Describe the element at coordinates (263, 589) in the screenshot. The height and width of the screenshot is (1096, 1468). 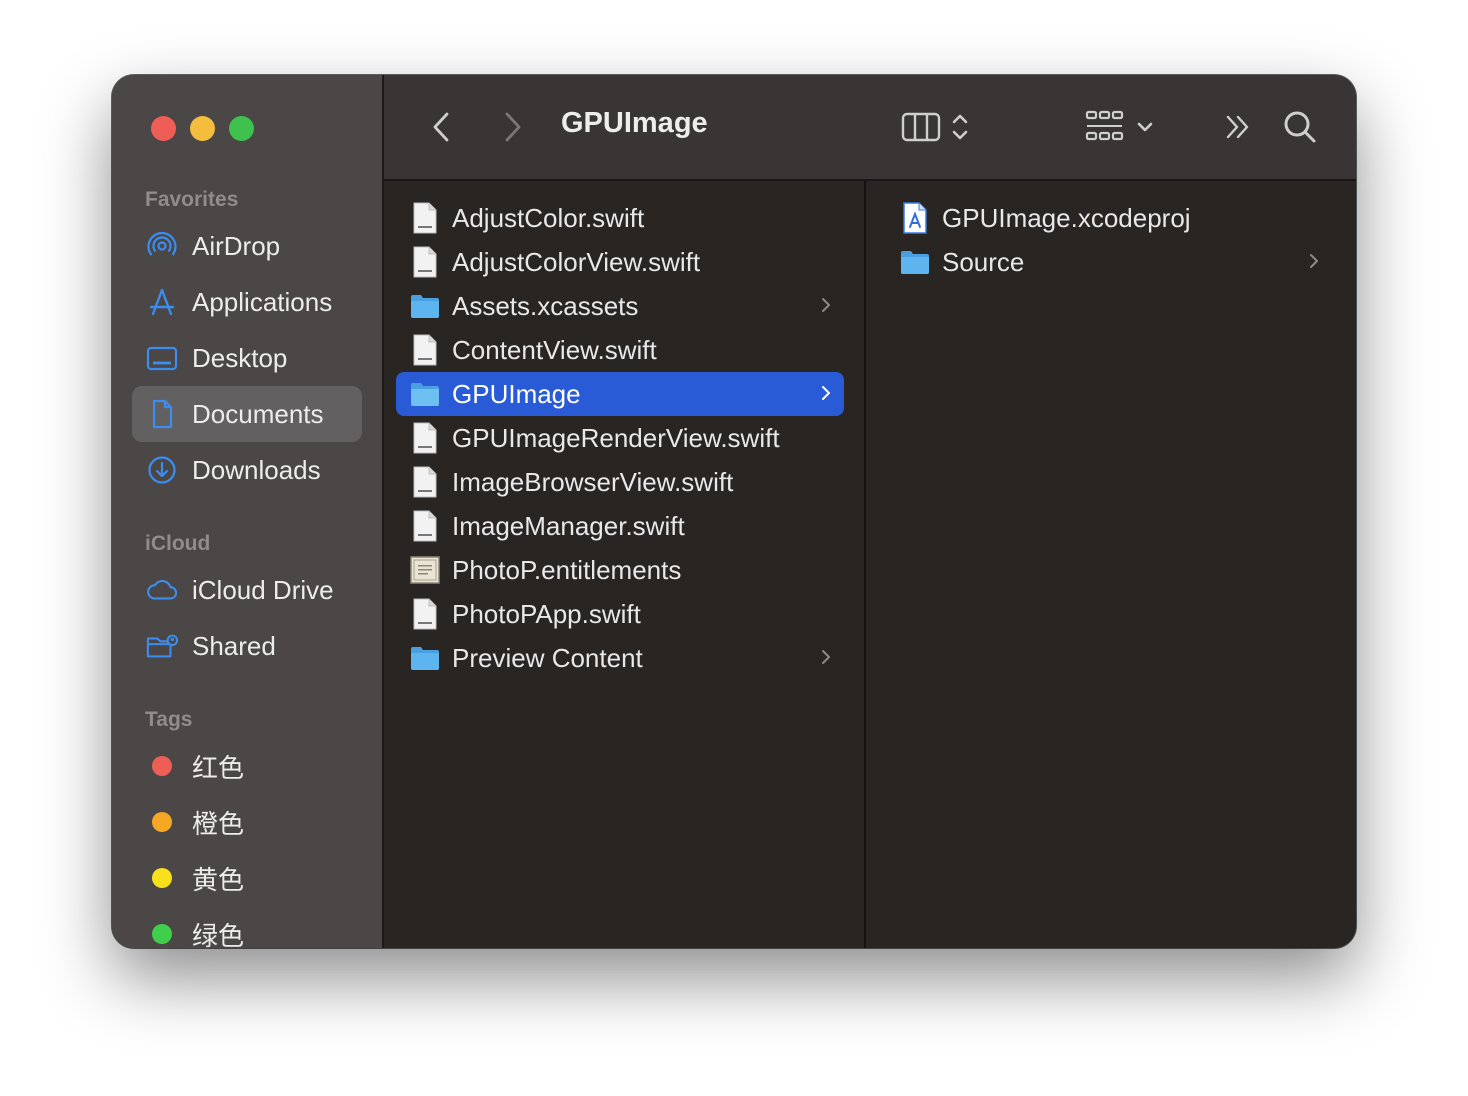
I see `sidebar-item-label: iCloud Drive` at that location.